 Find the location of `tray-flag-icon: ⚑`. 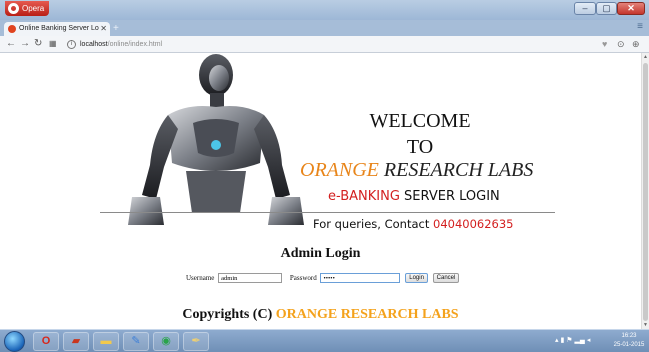

tray-flag-icon: ⚑ is located at coordinates (569, 340).